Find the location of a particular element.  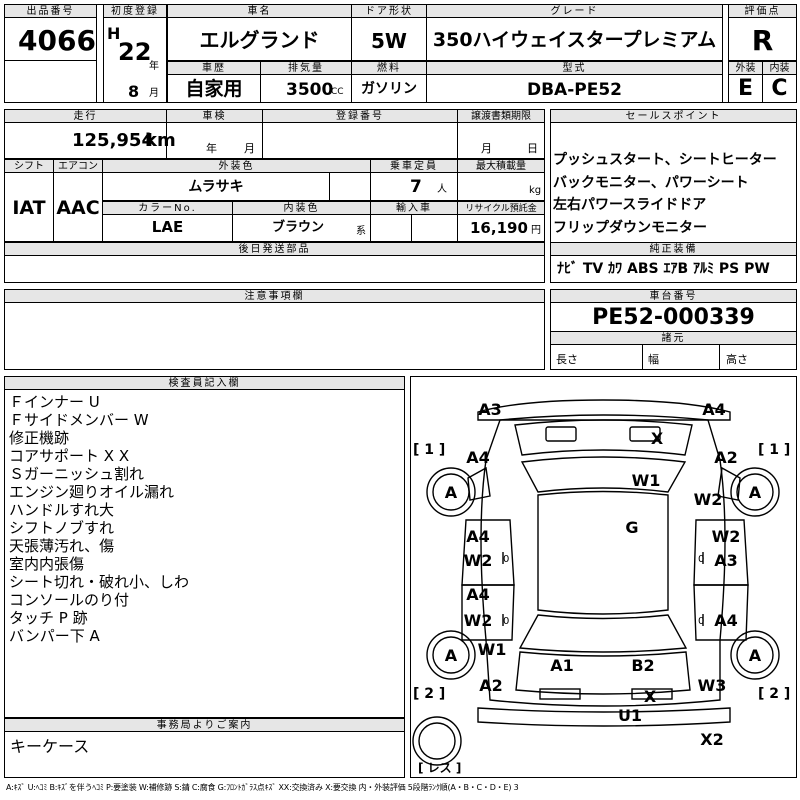

equipment-label: 純正装備 is located at coordinates (673, 249).